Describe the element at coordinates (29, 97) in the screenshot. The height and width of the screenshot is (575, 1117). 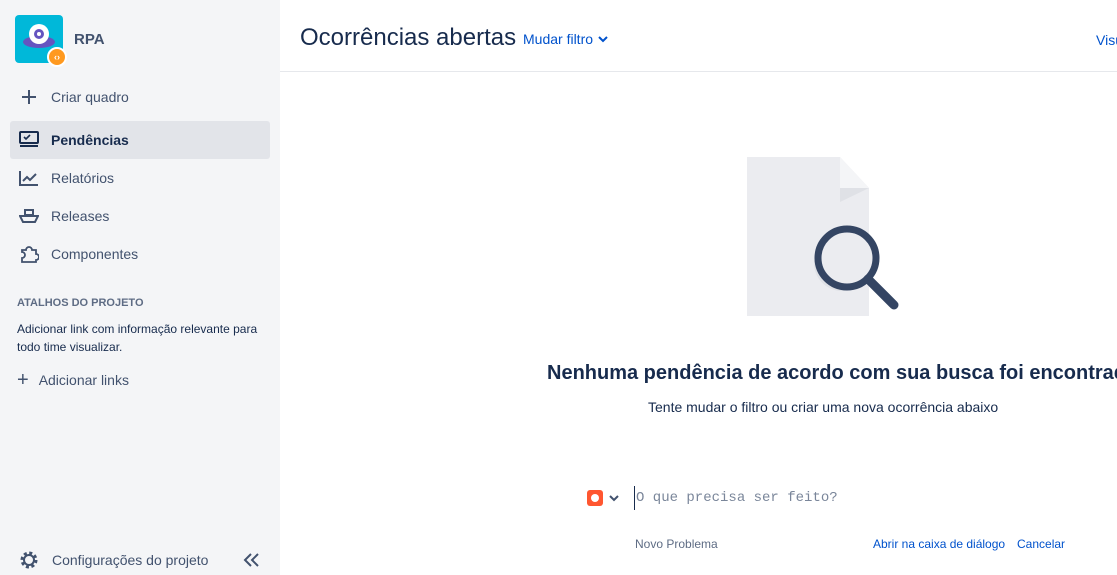
I see `plus-icon` at that location.